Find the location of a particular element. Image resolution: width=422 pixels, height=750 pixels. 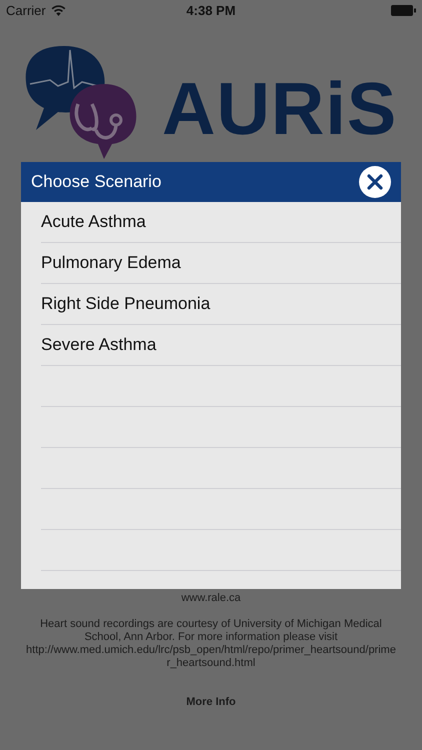

logo-wordmark: AURiS is located at coordinates (280, 109).